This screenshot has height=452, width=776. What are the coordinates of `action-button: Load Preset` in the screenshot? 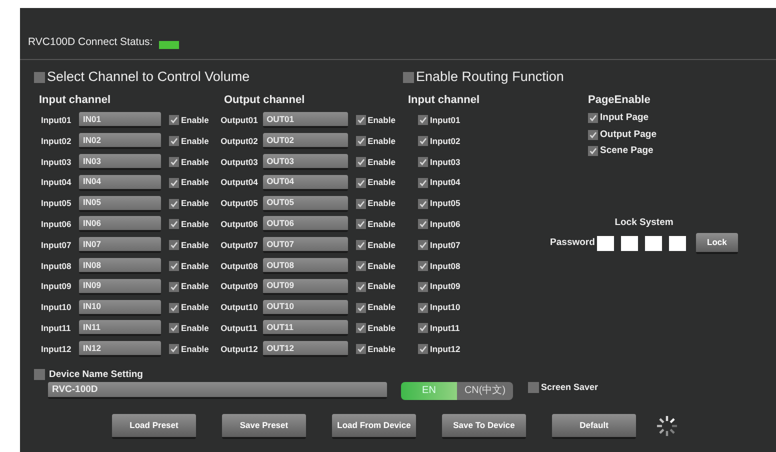 It's located at (154, 426).